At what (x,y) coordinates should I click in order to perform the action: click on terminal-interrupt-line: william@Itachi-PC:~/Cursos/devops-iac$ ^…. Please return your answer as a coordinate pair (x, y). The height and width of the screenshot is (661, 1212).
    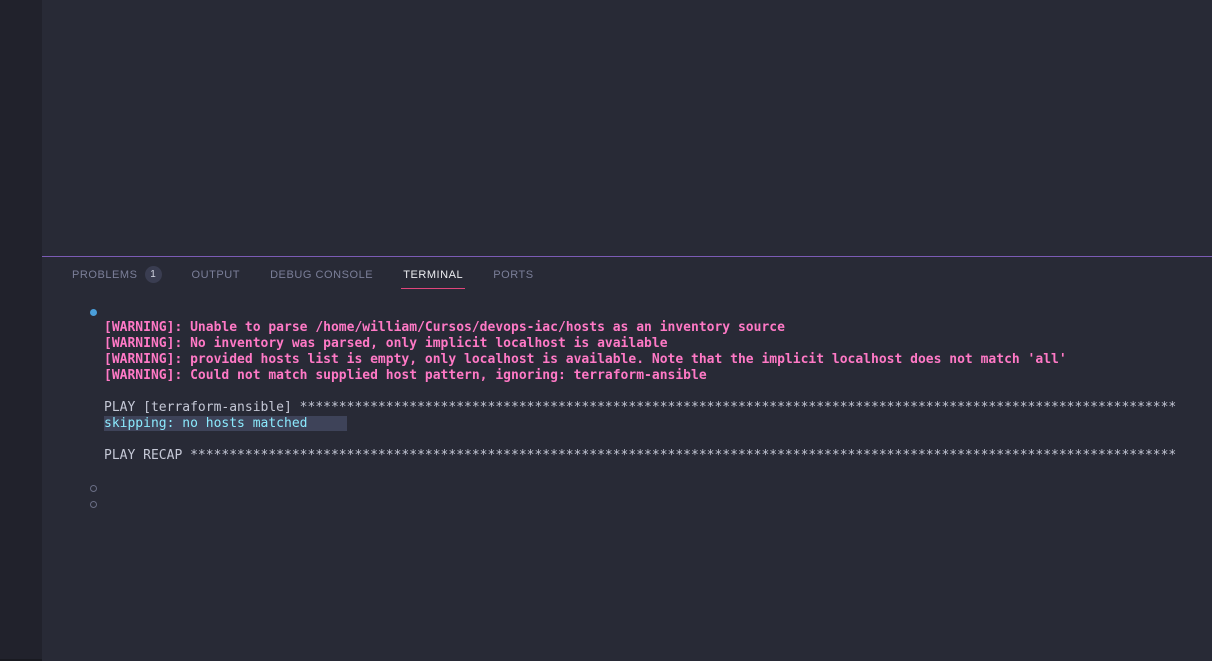
    Looking at the image, I should click on (627, 488).